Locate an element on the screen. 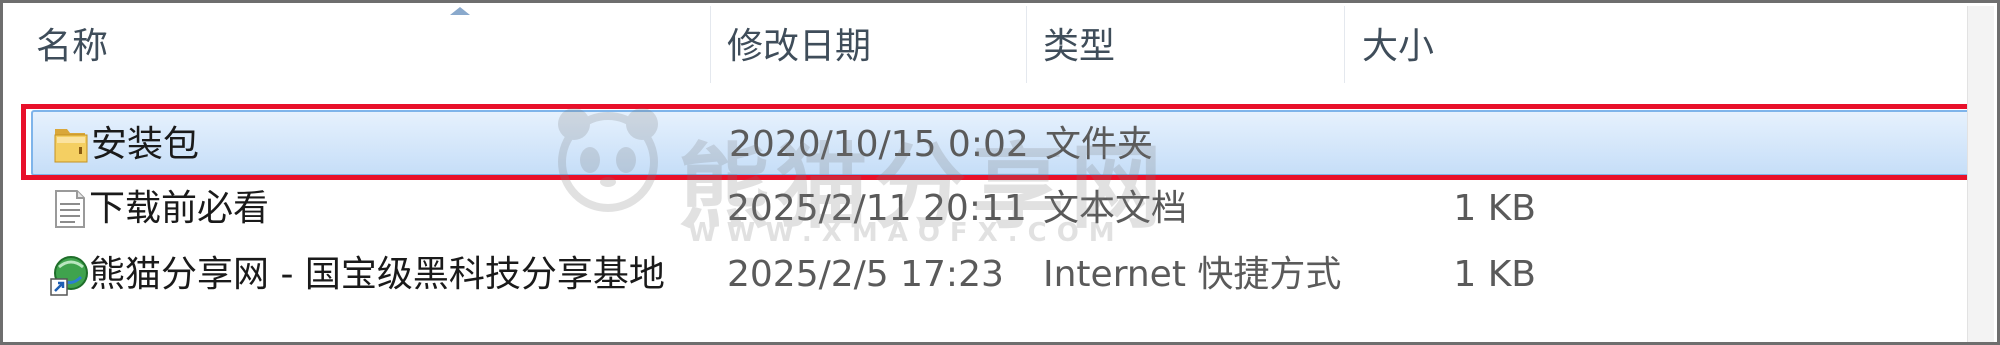 The width and height of the screenshot is (2000, 345). column-header-modified: 修改日期 is located at coordinates (799, 44).